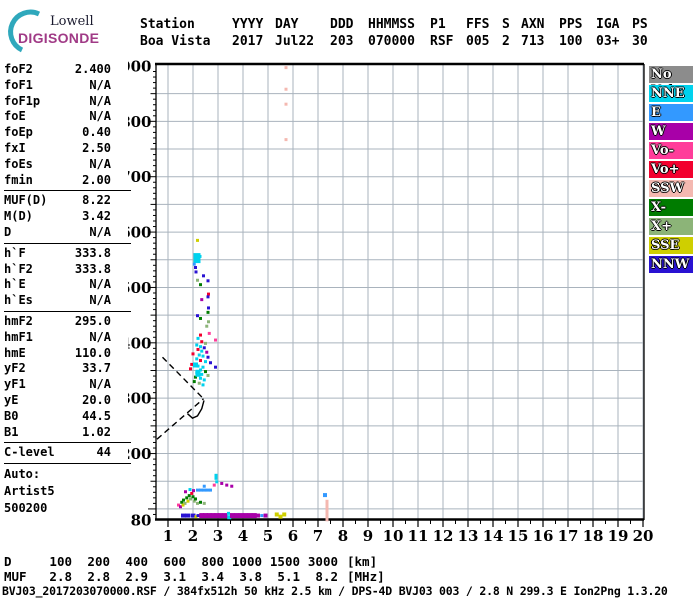 This screenshot has height=600, width=700. I want to click on characteristic-value: 20.0, so click(96, 399).